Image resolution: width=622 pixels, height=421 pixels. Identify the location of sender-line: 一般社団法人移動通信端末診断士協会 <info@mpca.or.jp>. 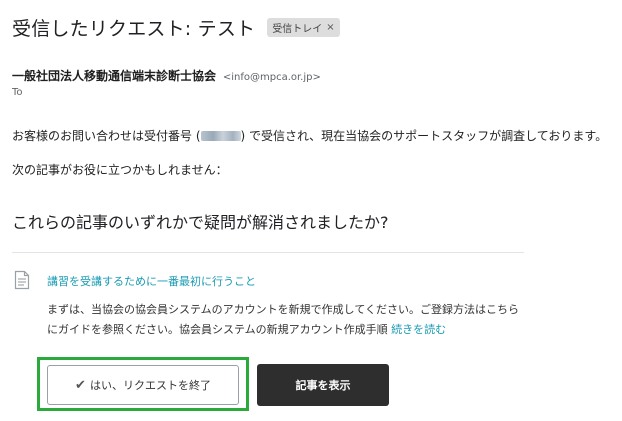
(166, 75).